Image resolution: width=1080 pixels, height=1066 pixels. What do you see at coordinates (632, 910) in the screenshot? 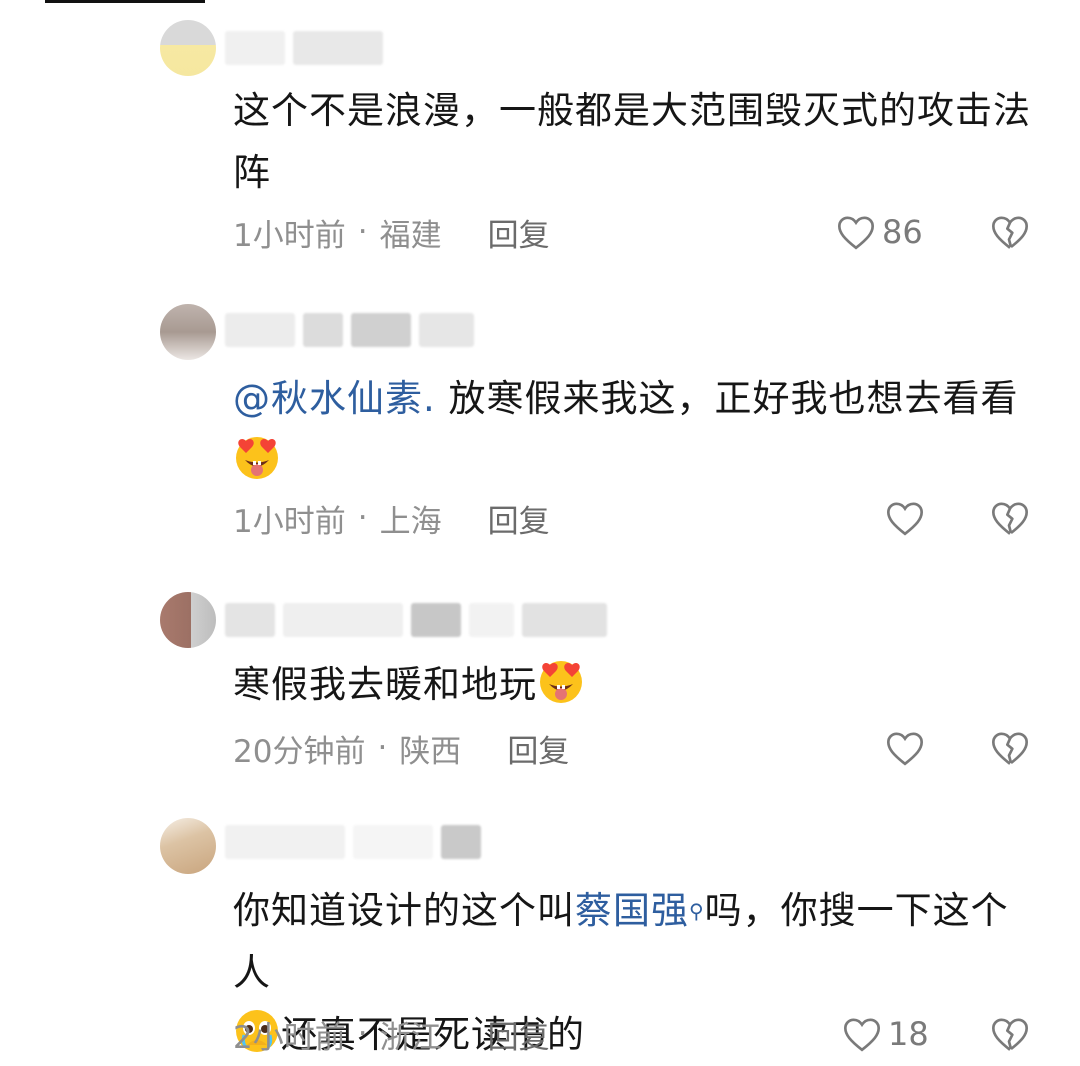
I see `search-link: 蔡国强` at bounding box center [632, 910].